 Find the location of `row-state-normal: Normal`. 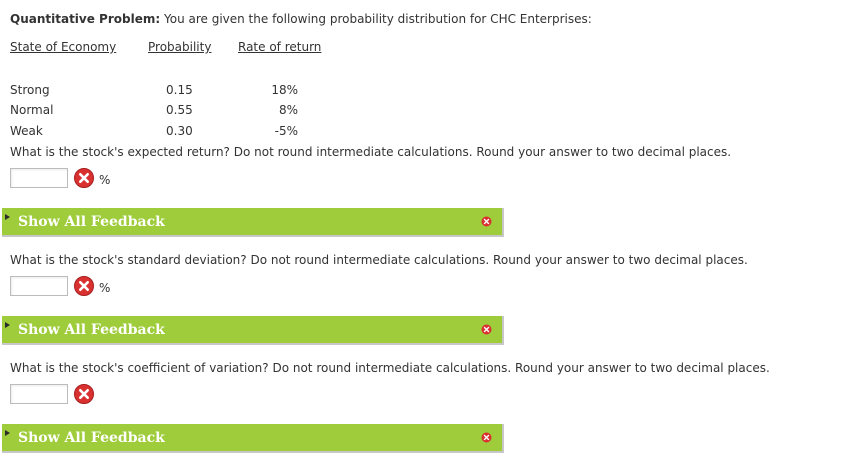

row-state-normal: Normal is located at coordinates (32, 110).